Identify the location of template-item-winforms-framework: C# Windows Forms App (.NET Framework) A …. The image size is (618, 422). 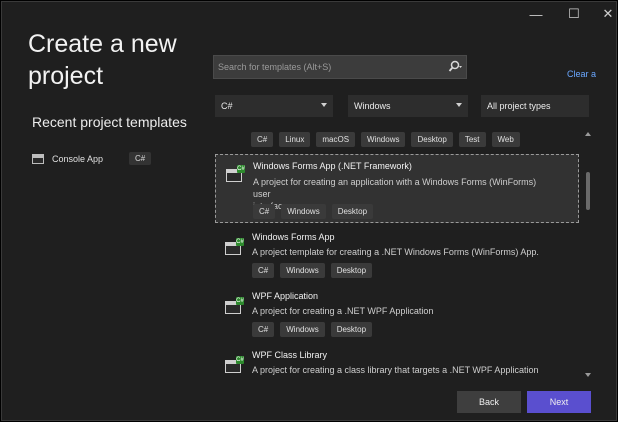
(397, 188).